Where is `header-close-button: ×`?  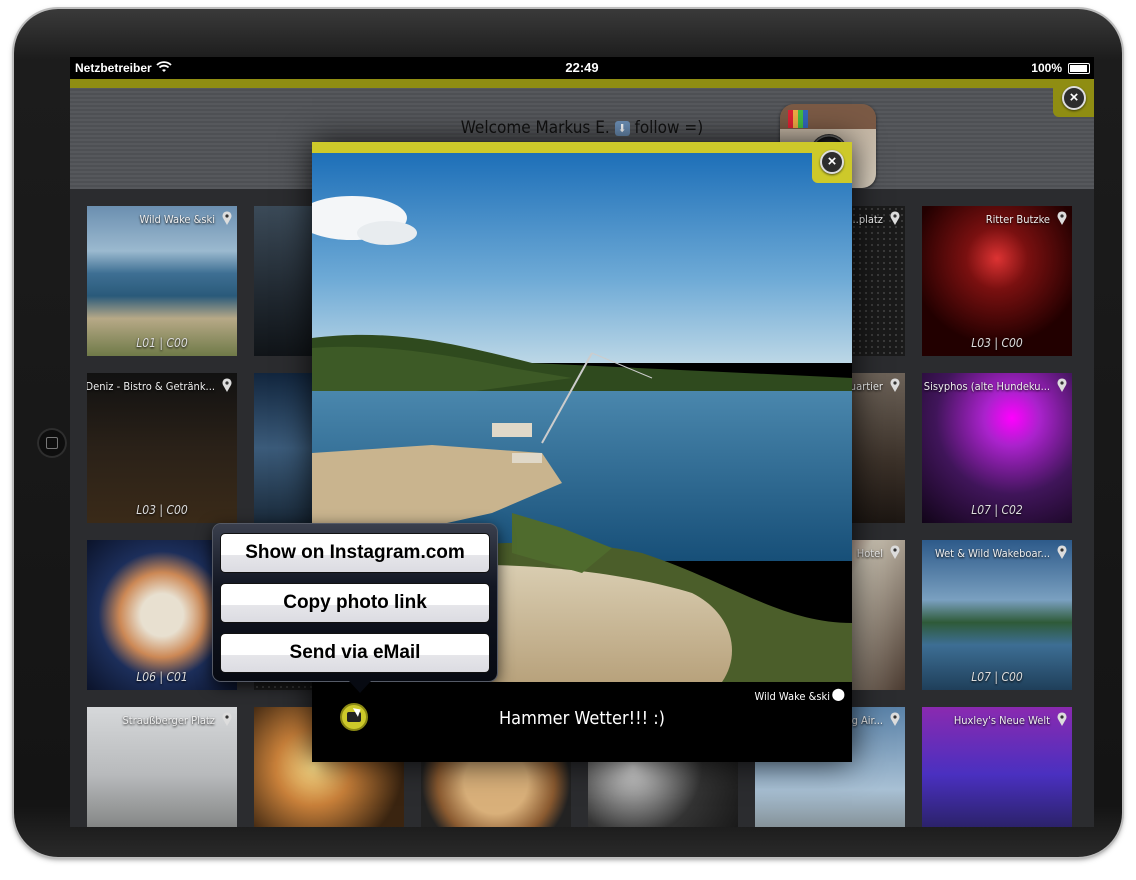 header-close-button: × is located at coordinates (1073, 98).